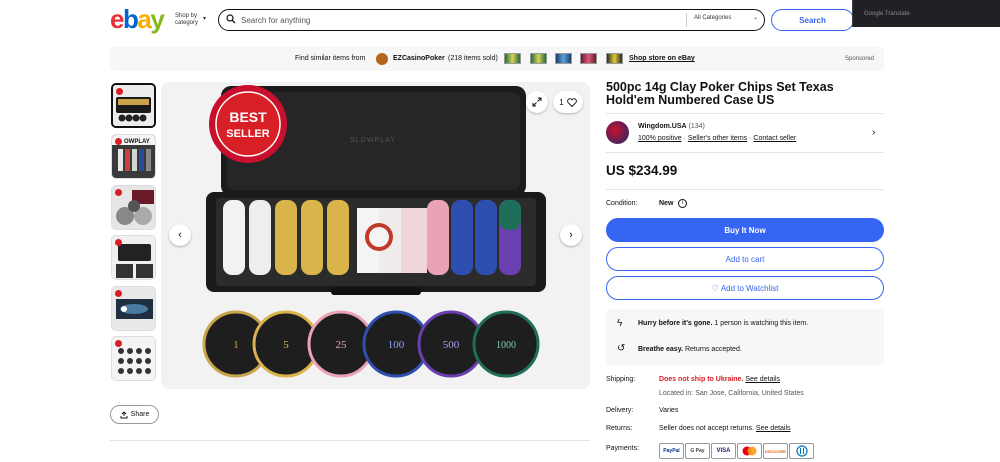 Image resolution: width=1000 pixels, height=462 pixels. Describe the element at coordinates (140, 414) in the screenshot. I see `share-label: Share` at that location.